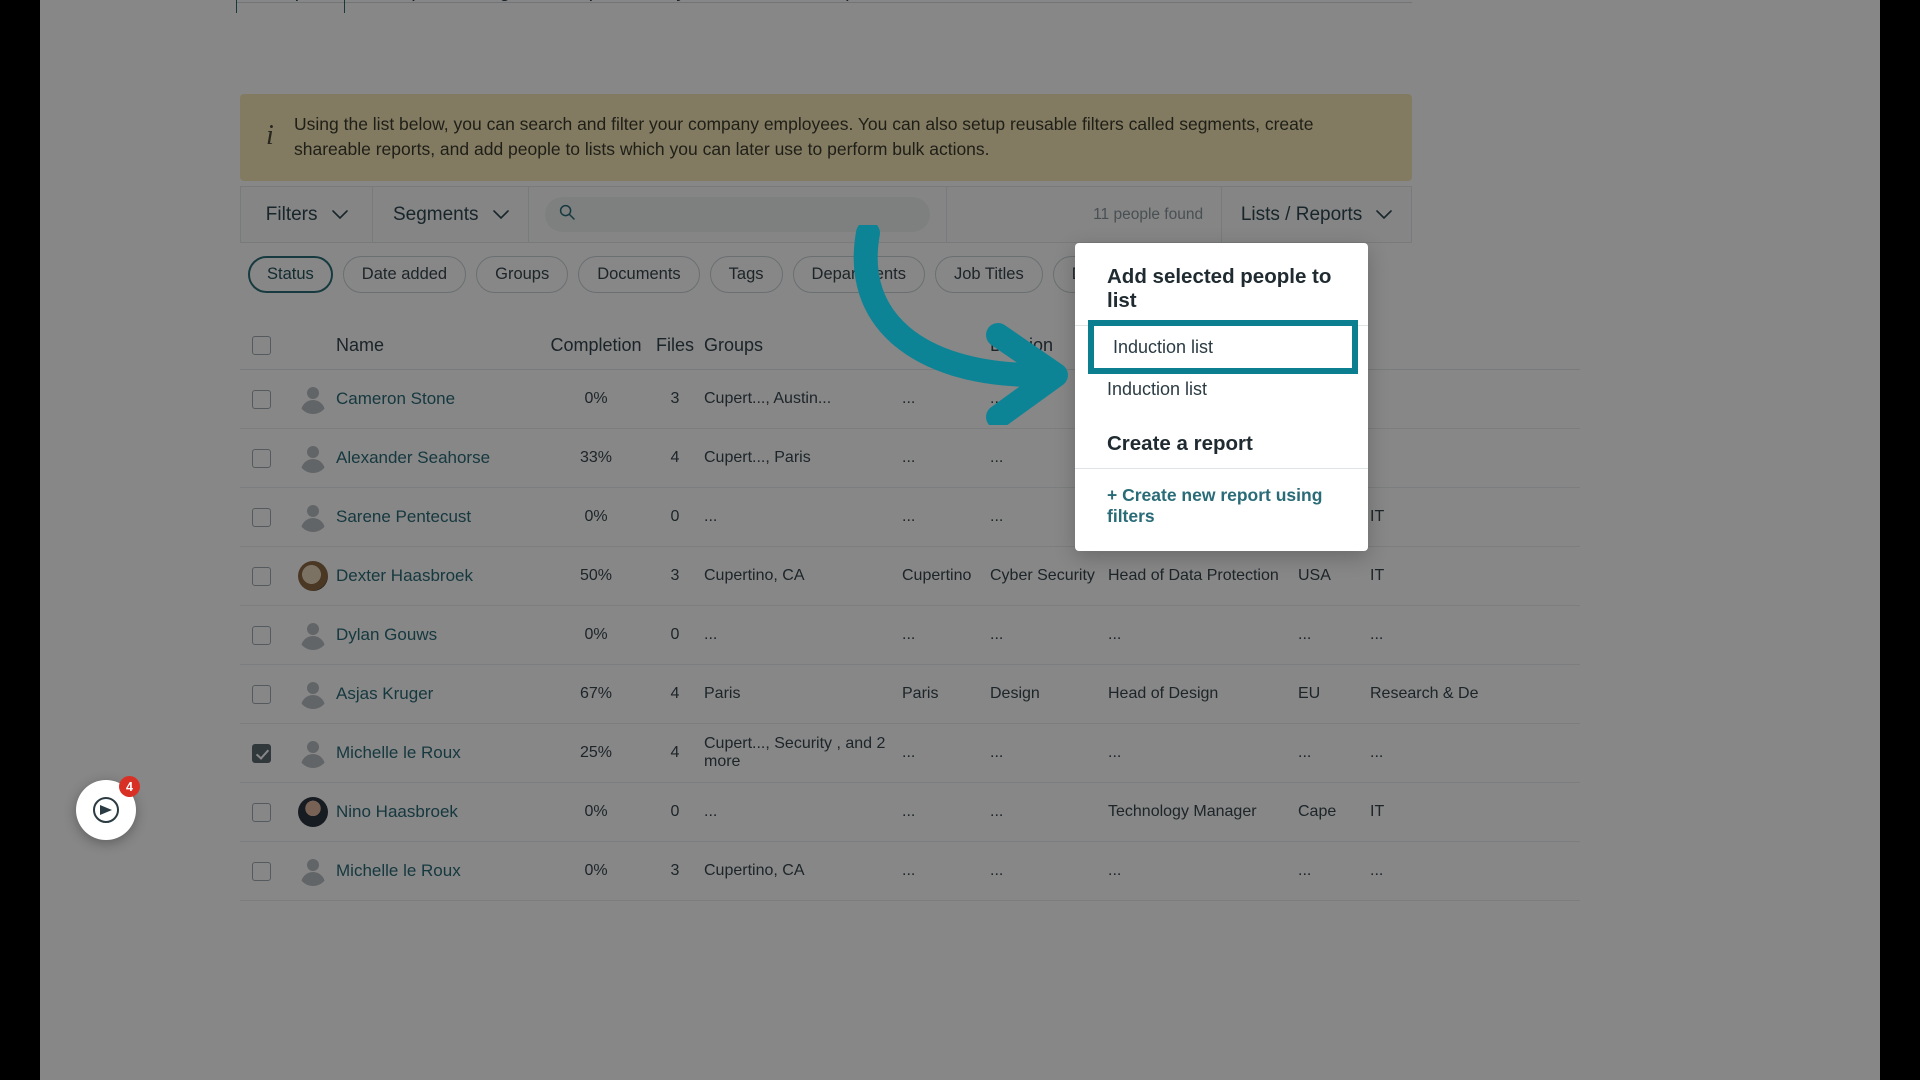 Image resolution: width=1920 pixels, height=1080 pixels. What do you see at coordinates (746, 274) in the screenshot?
I see `pill-tags: Tags` at bounding box center [746, 274].